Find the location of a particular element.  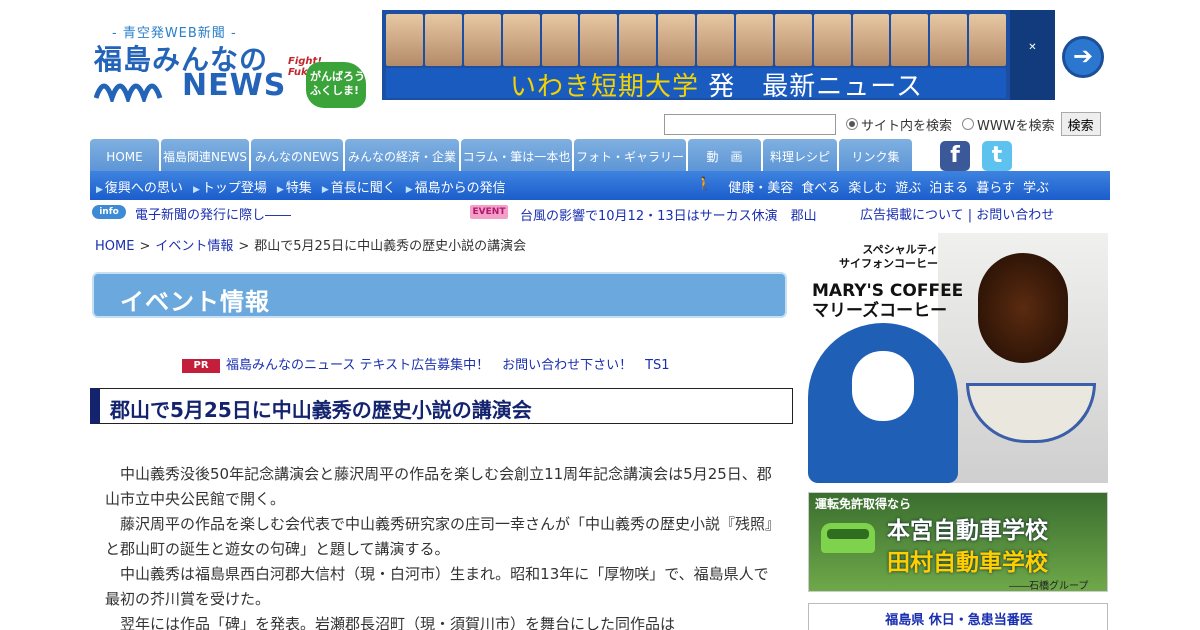

banner-arrow-button: ➔ is located at coordinates (1083, 57).